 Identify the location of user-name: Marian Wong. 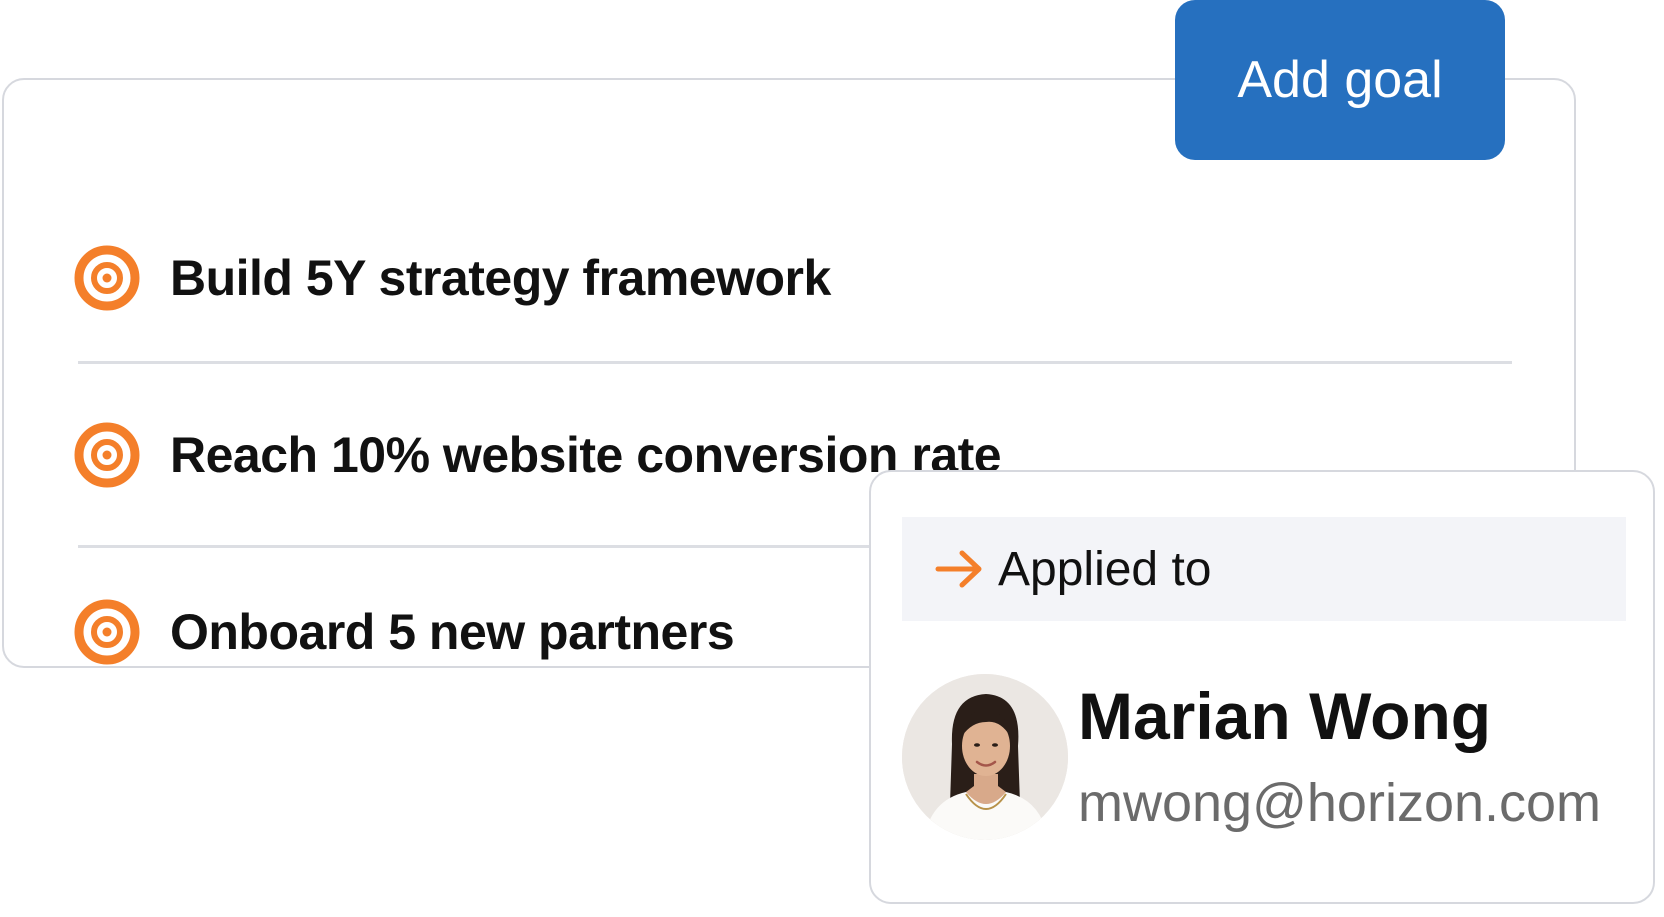
(1285, 716).